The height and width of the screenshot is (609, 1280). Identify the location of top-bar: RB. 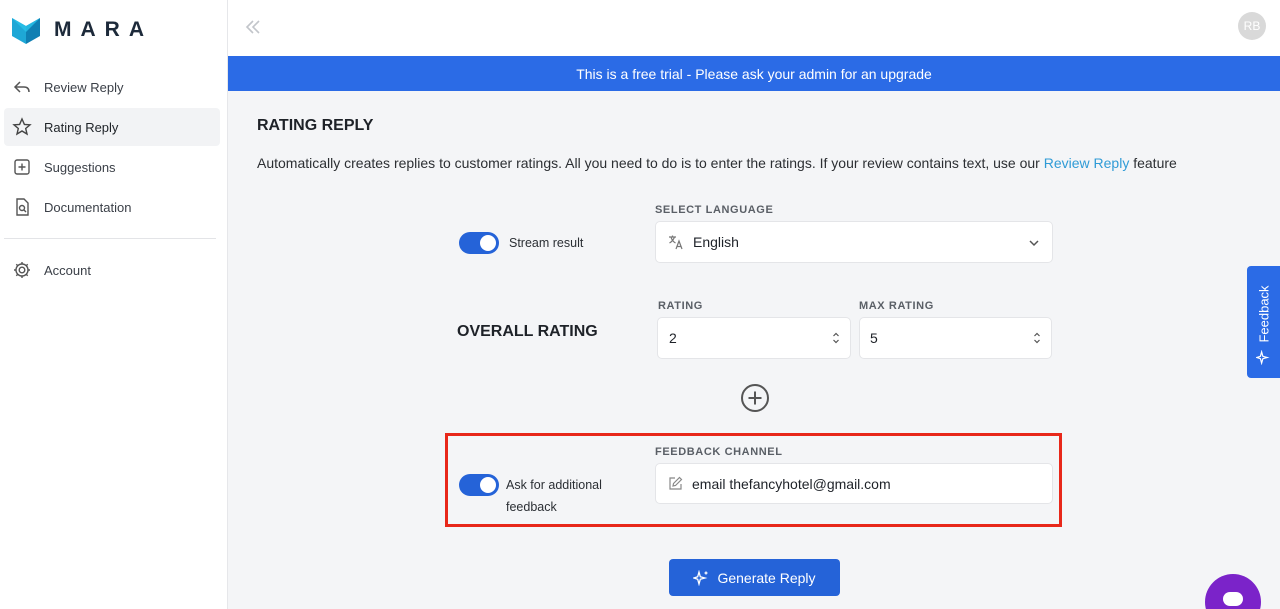
(754, 28).